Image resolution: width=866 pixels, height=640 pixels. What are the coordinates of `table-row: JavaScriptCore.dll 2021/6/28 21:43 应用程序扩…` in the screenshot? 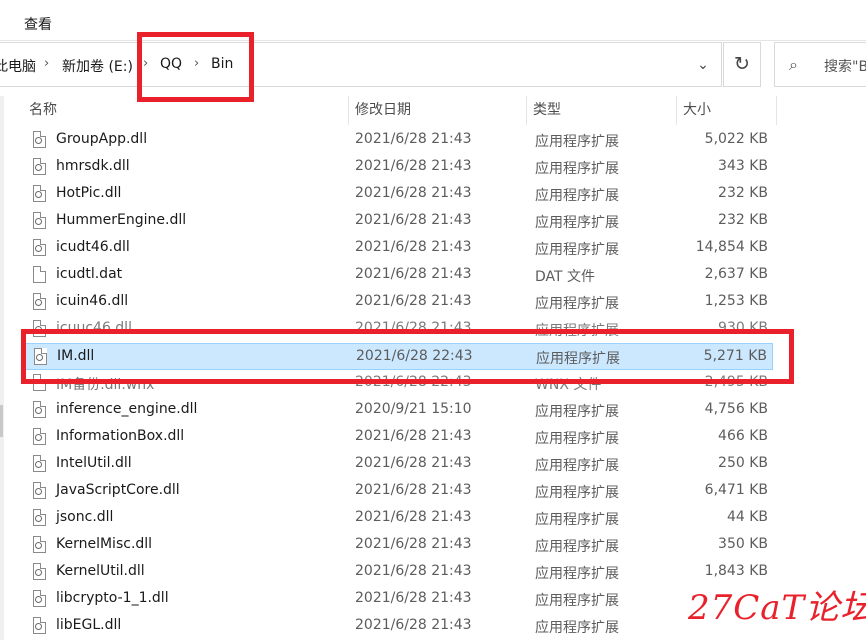 It's located at (398, 491).